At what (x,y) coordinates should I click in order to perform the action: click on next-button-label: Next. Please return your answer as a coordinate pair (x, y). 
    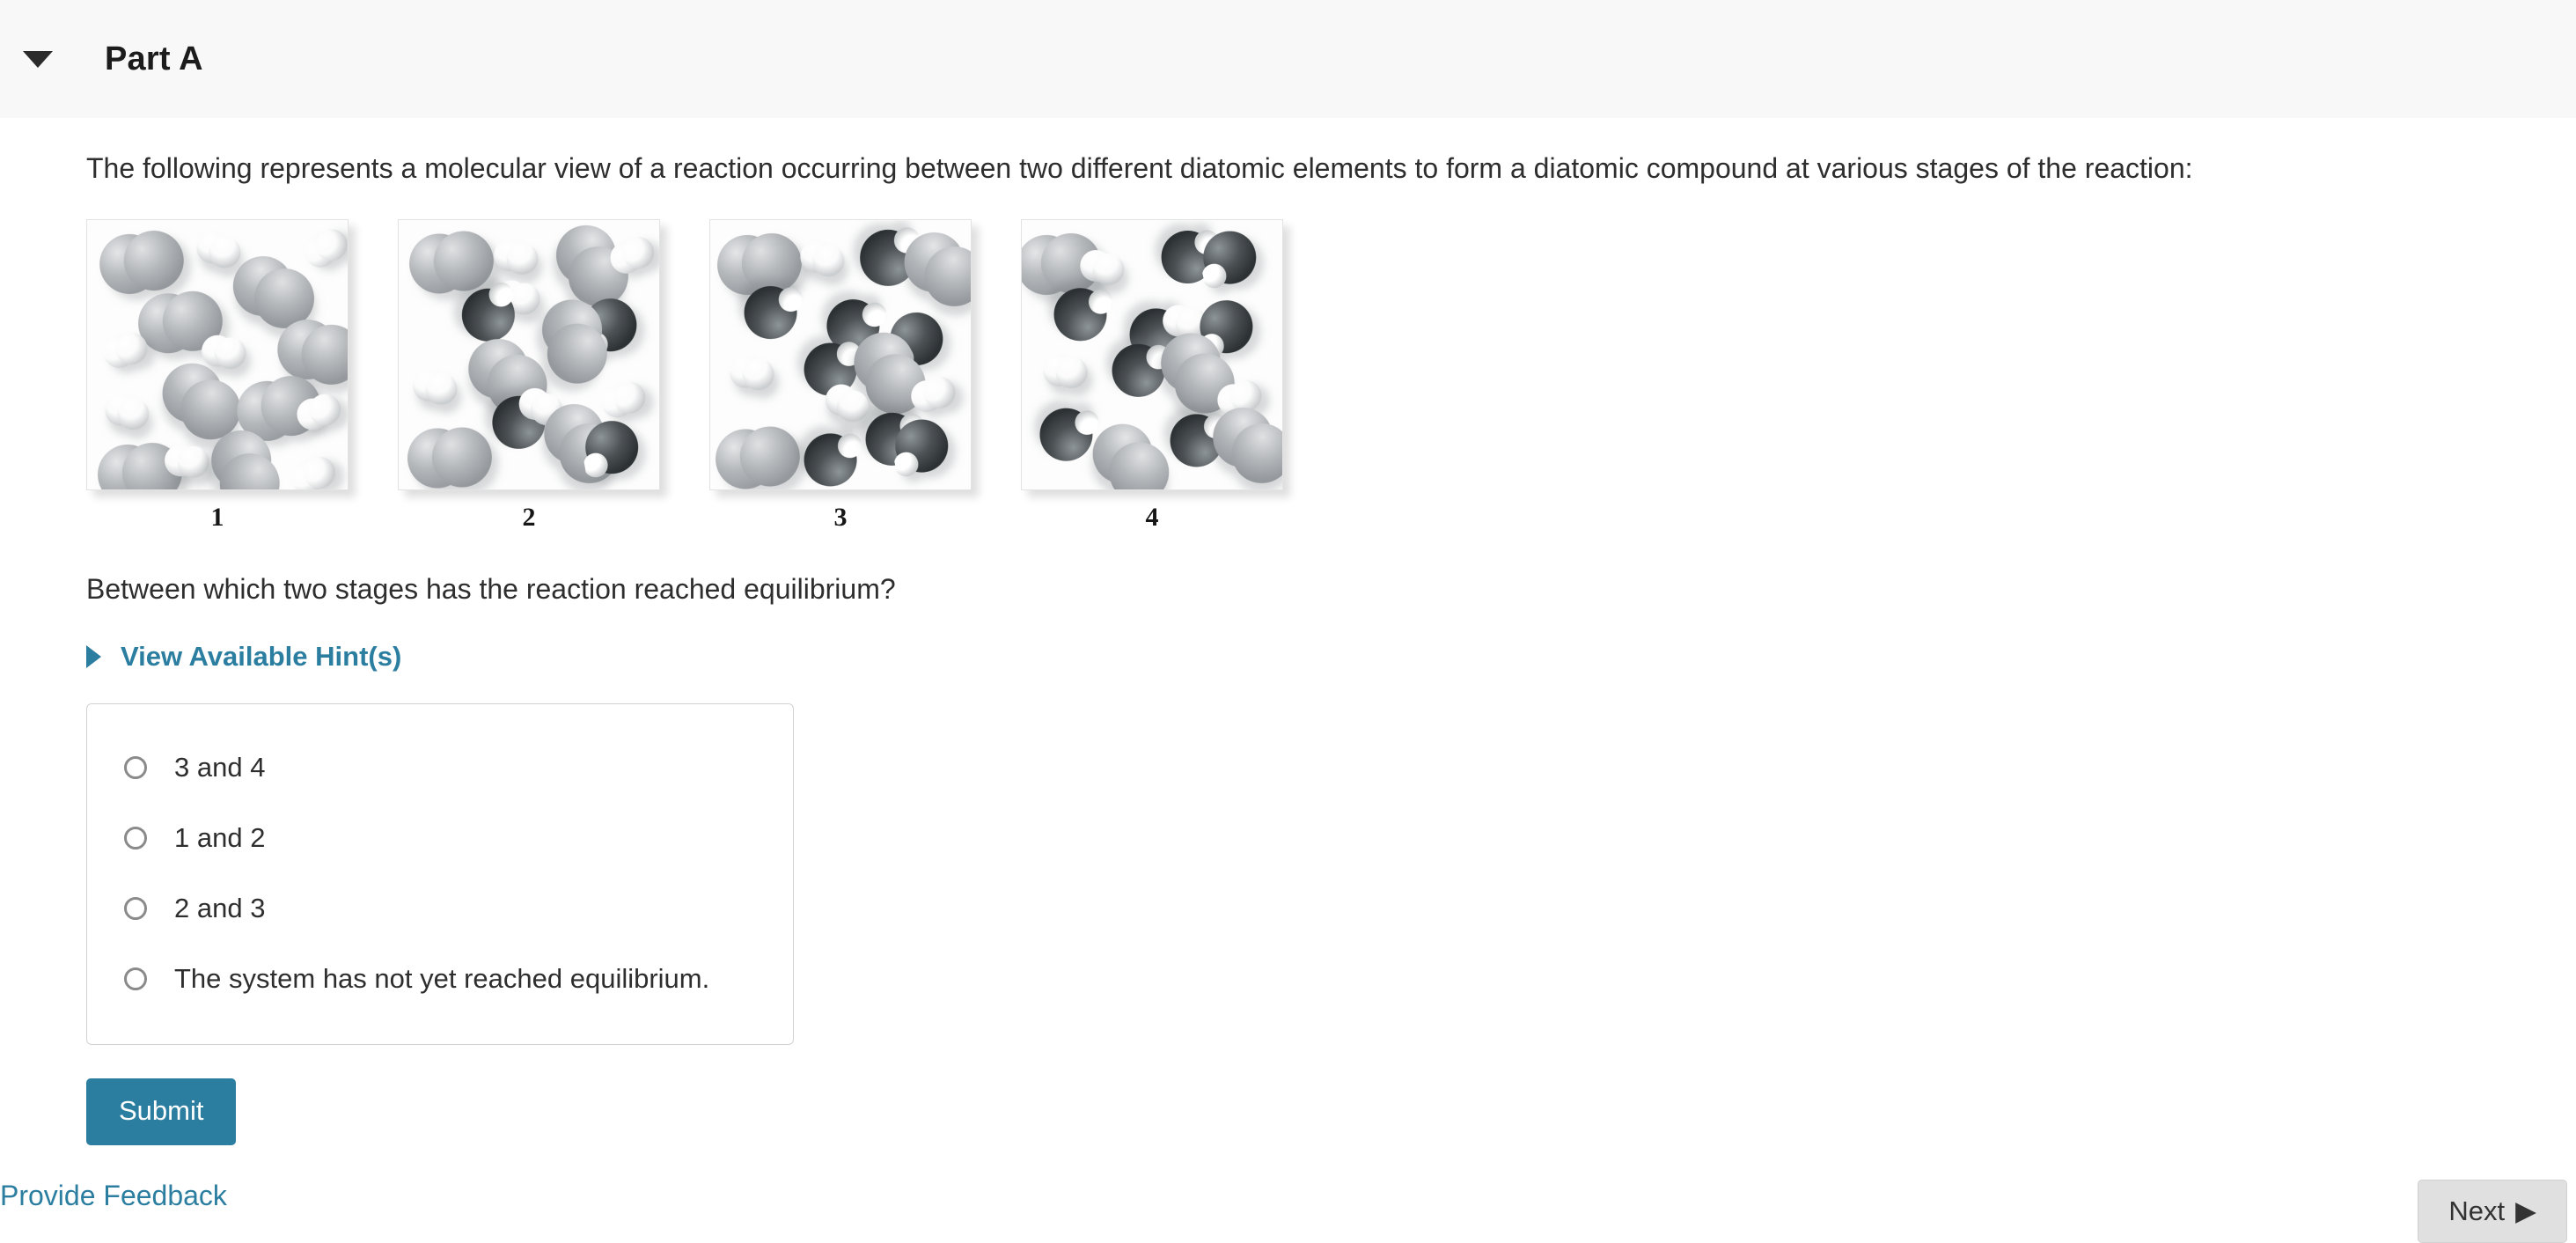
    Looking at the image, I should click on (2477, 1210).